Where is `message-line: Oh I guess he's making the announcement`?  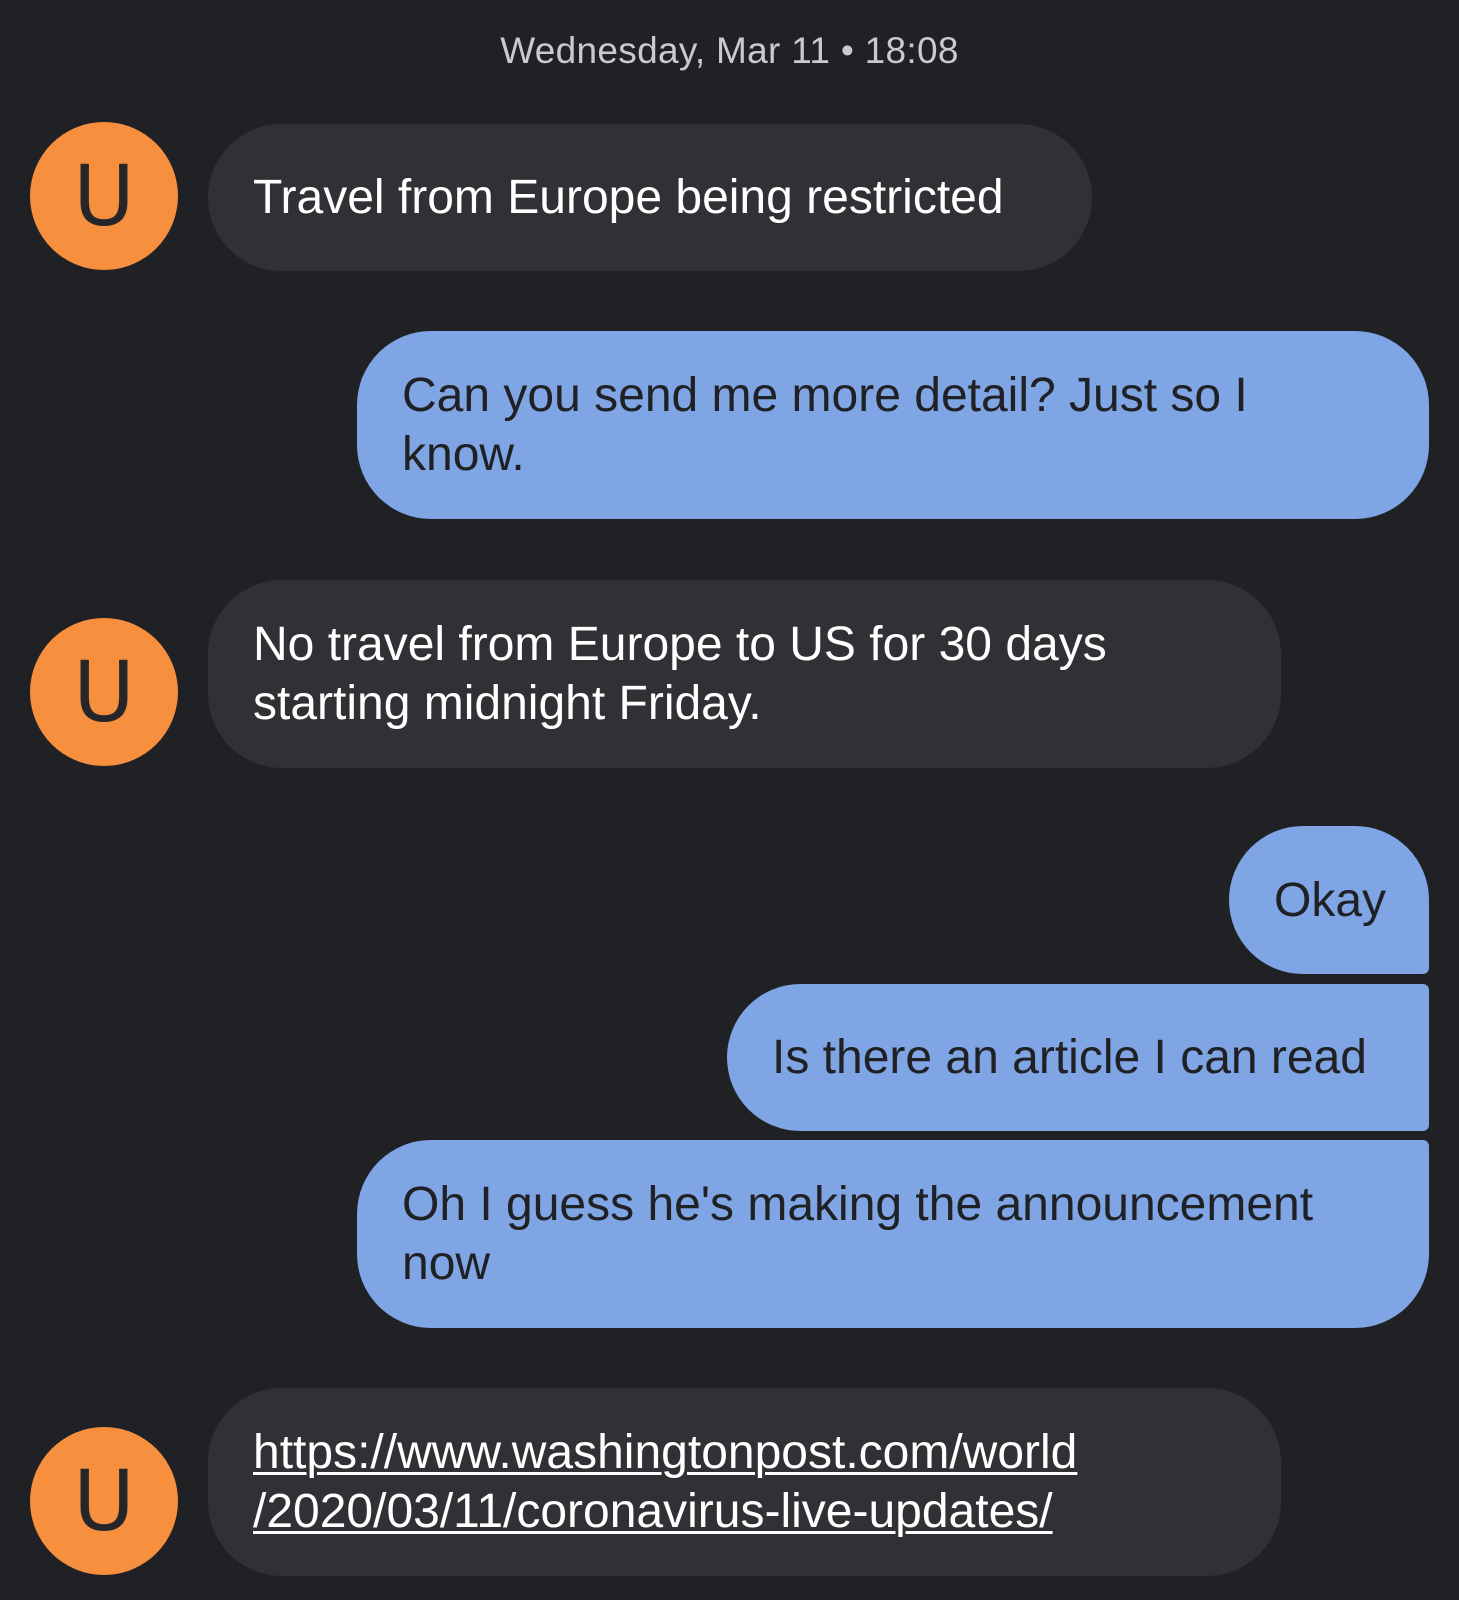
message-line: Oh I guess he's making the announcement is located at coordinates (858, 1204).